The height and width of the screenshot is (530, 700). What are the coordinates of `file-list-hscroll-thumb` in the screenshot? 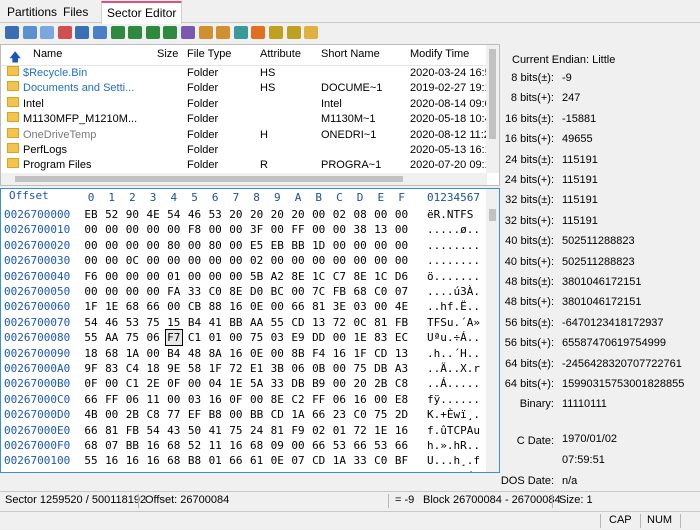 It's located at (209, 179).